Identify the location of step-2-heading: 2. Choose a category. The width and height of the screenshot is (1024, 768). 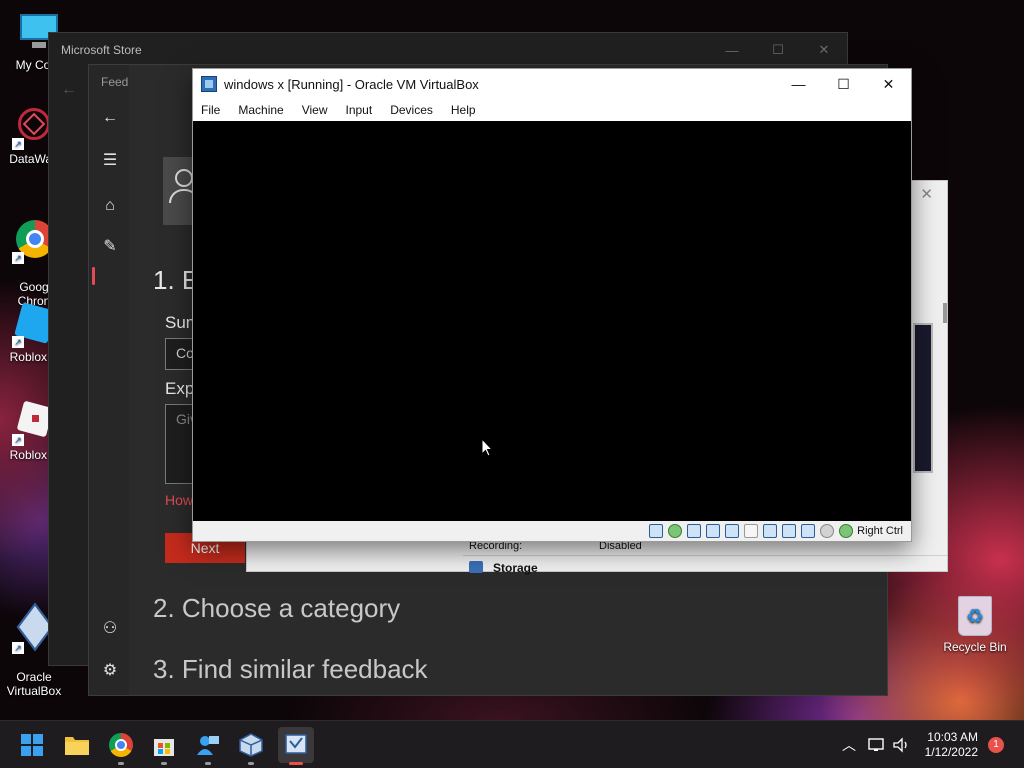
(276, 608).